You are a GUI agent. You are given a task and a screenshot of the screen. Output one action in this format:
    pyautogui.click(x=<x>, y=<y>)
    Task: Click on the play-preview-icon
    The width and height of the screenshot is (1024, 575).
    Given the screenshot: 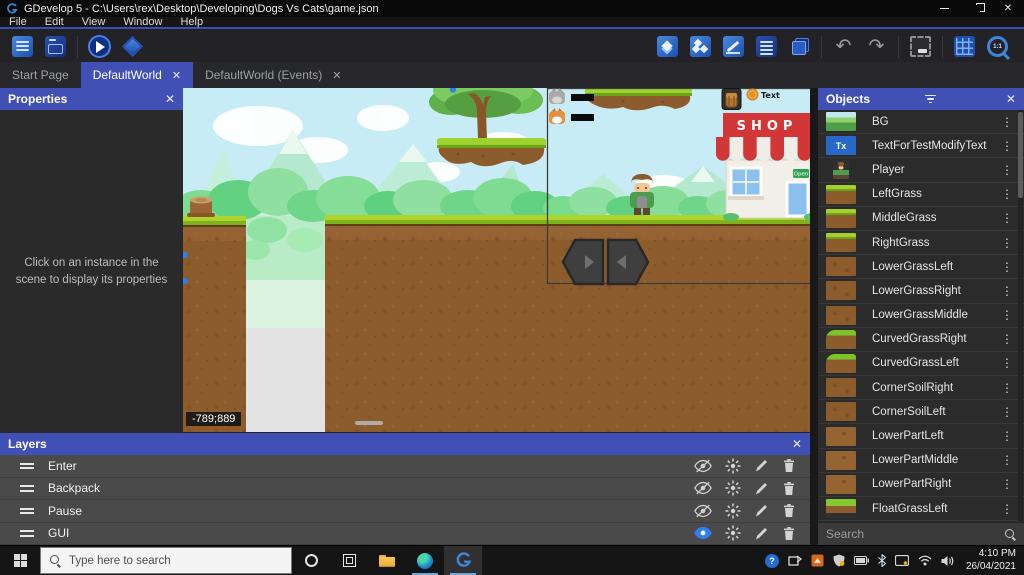 What is the action you would take?
    pyautogui.click(x=99, y=46)
    